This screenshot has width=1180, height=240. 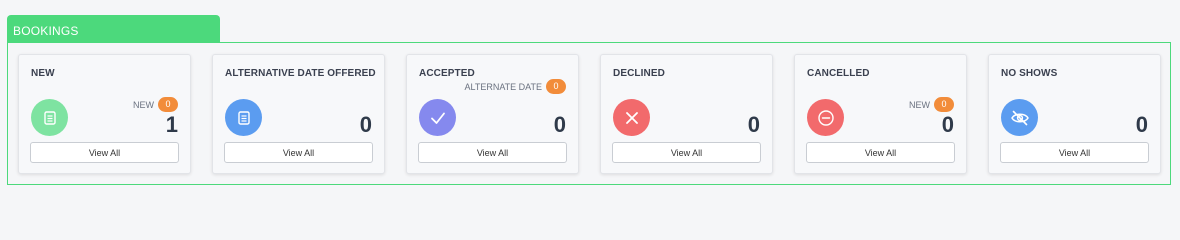 I want to click on card-declined: DECLINED 0 View All, so click(x=686, y=114).